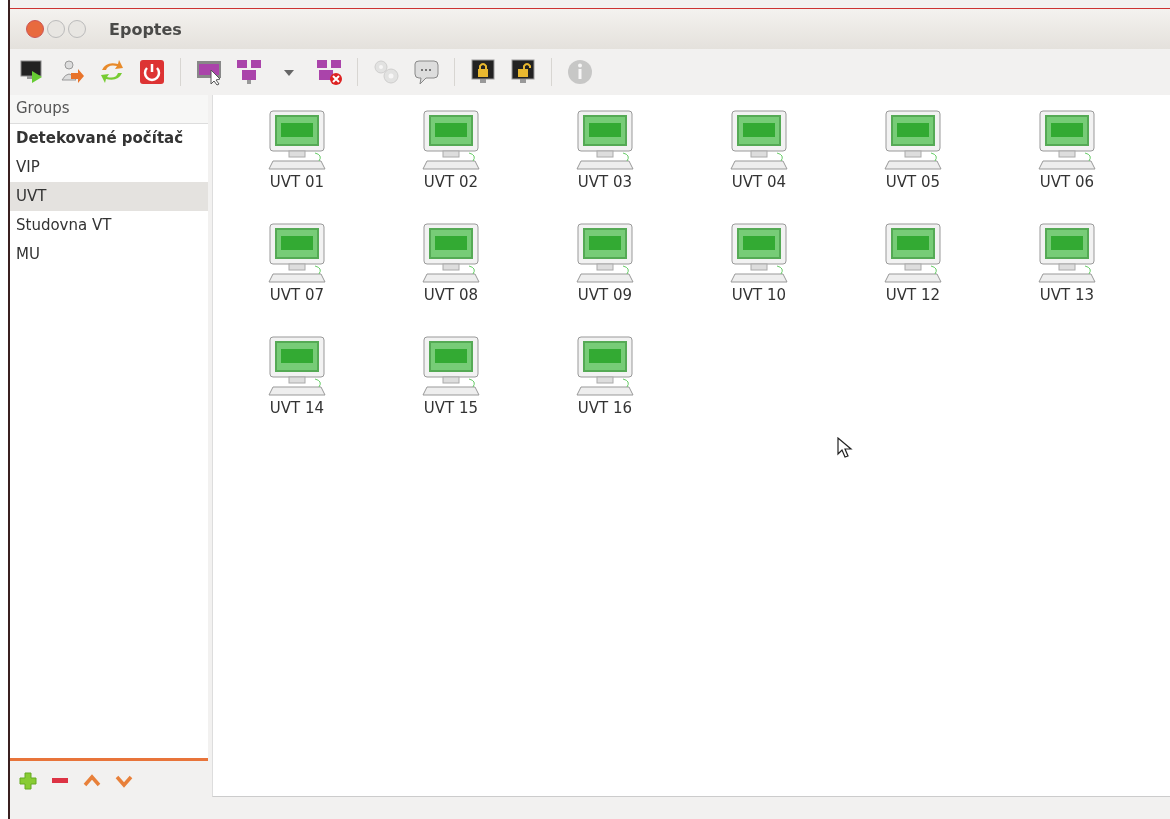 The width and height of the screenshot is (1170, 819). What do you see at coordinates (523, 72) in the screenshot?
I see `unlock-icon` at bounding box center [523, 72].